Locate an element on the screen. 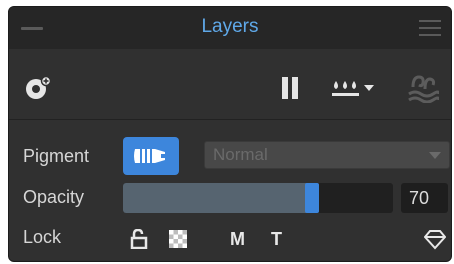 This screenshot has height=264, width=454. layer-add-icon is located at coordinates (38, 88).